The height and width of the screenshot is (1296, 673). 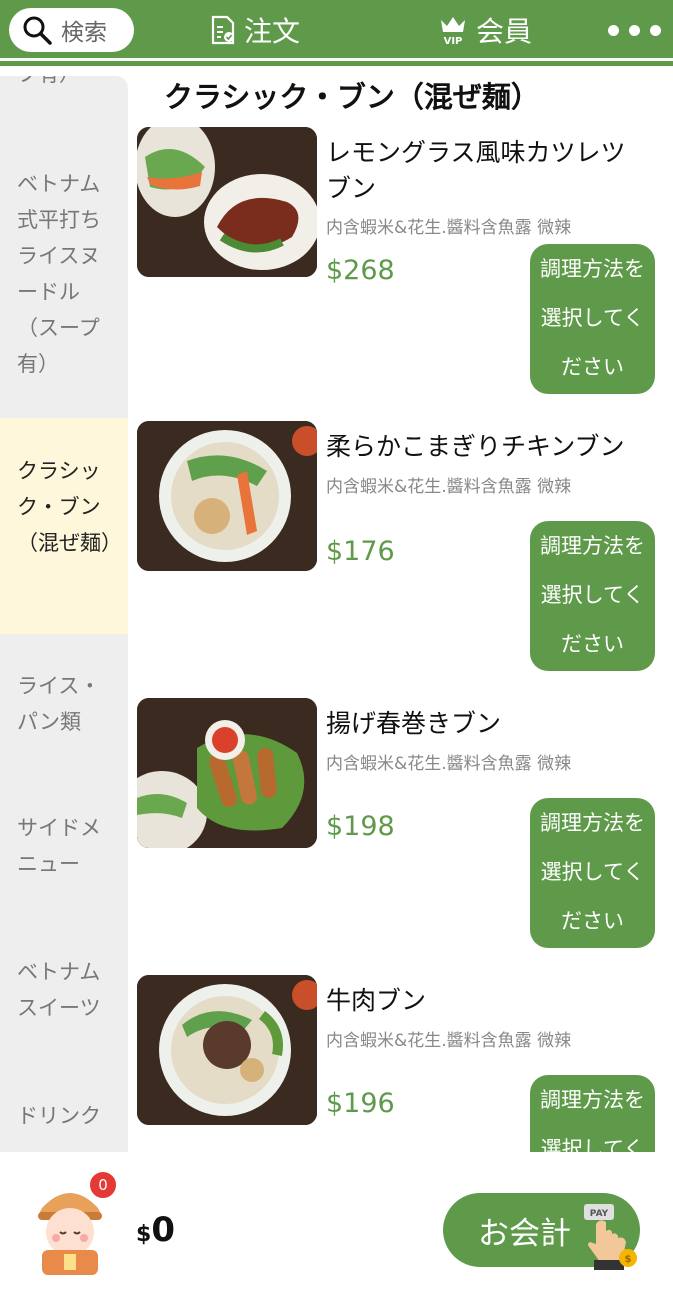 What do you see at coordinates (48, 81) in the screenshot?
I see `sidebar-item-label: プ有）` at bounding box center [48, 81].